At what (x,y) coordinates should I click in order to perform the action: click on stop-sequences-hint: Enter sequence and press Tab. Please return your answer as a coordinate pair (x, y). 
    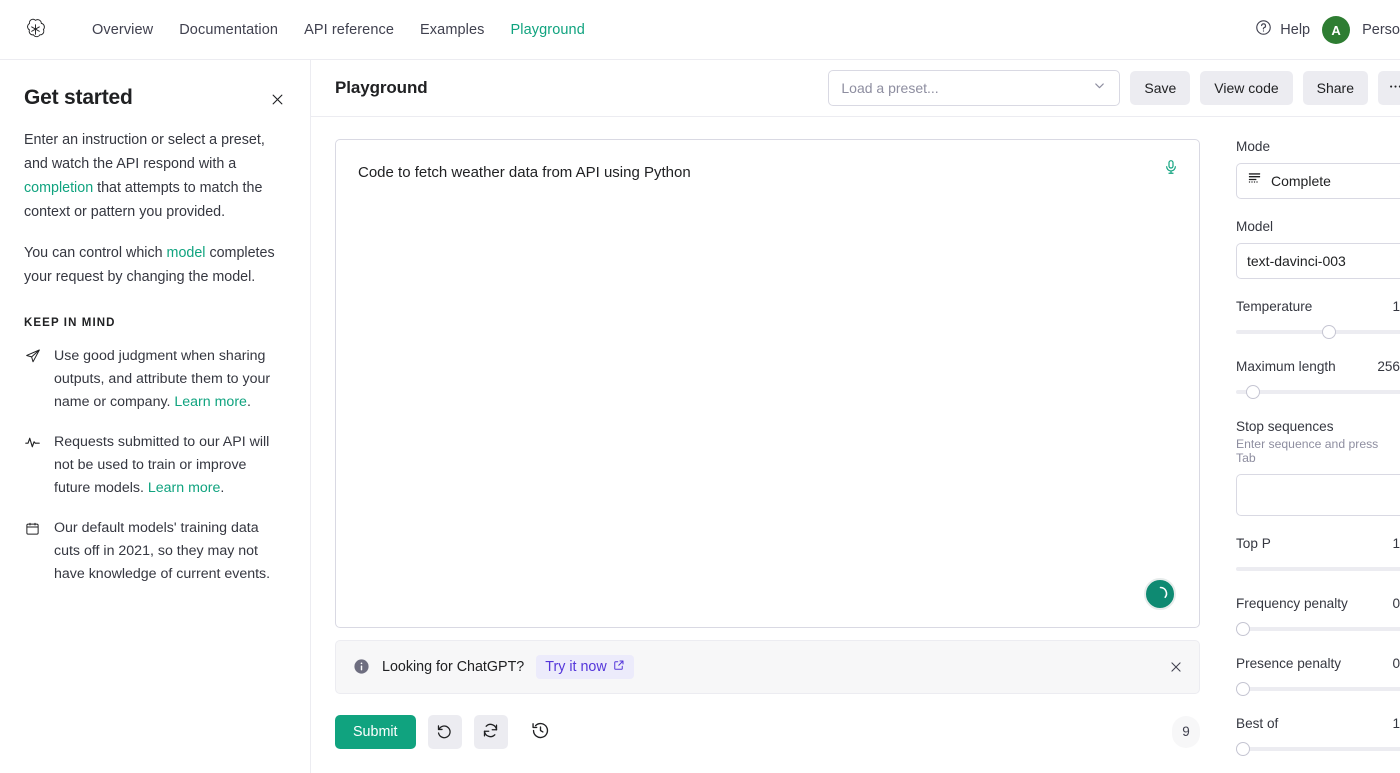
    Looking at the image, I should click on (1307, 450).